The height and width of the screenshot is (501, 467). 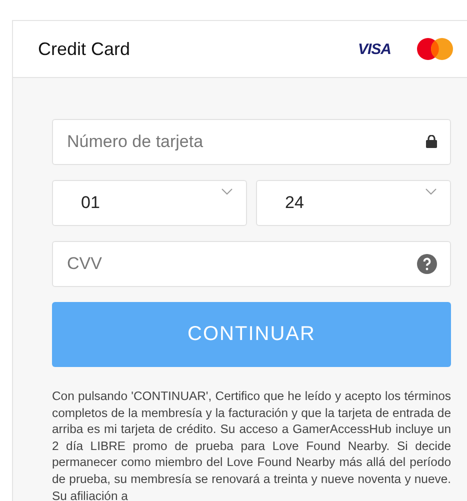 I want to click on visa-logo: VISA, so click(x=374, y=49).